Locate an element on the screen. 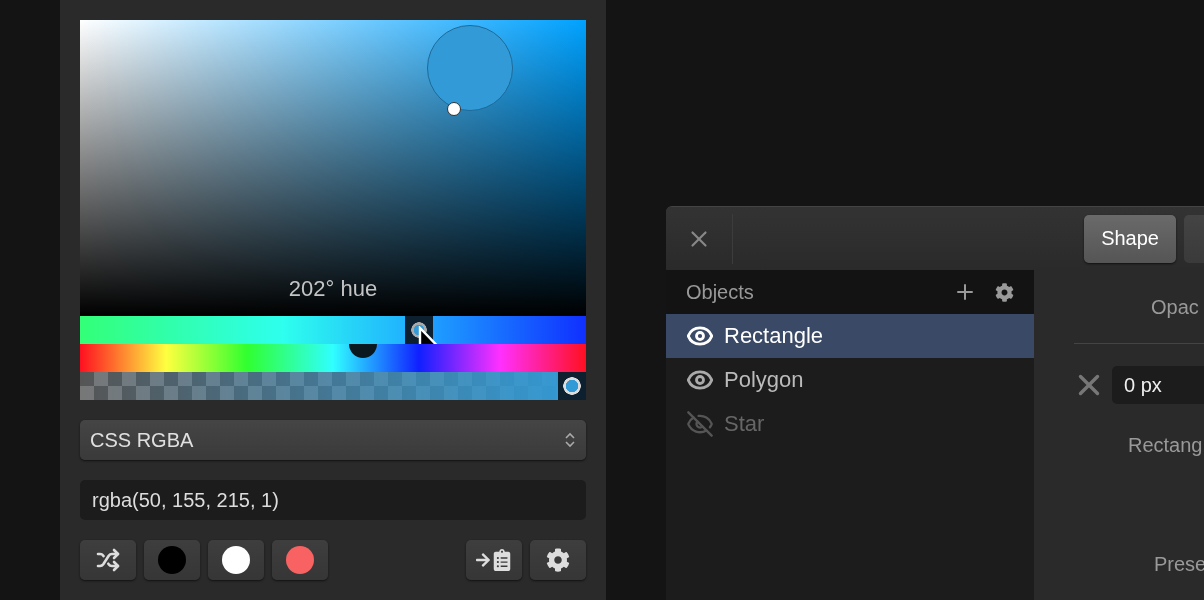 The height and width of the screenshot is (600, 1204). paste-button is located at coordinates (494, 560).